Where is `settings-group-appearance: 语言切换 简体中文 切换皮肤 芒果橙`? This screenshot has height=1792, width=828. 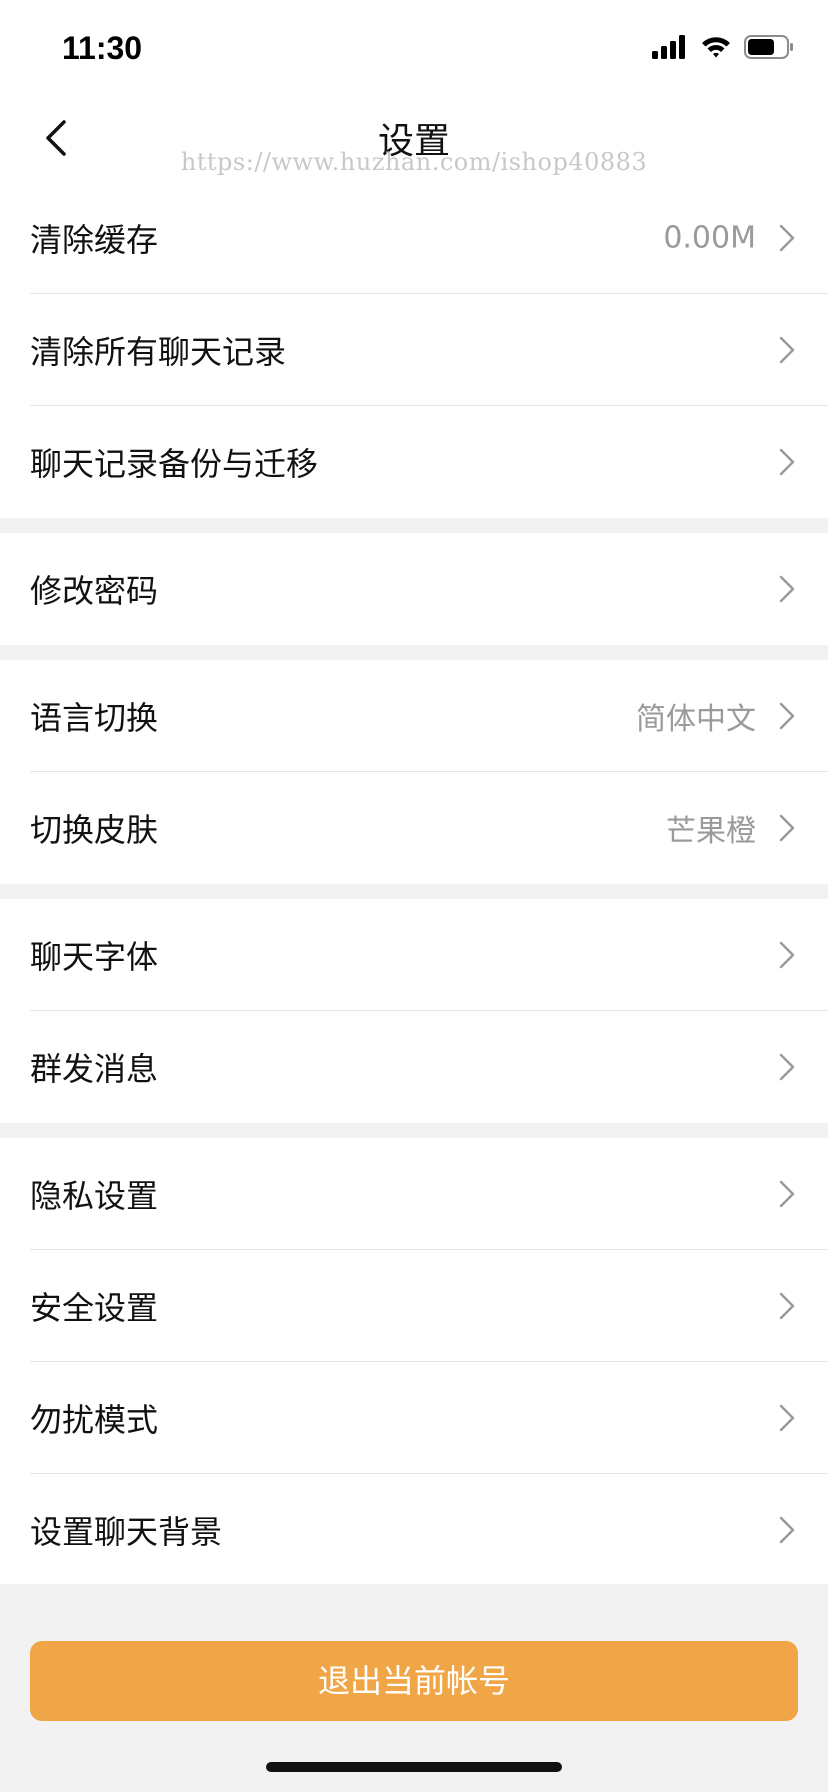
settings-group-appearance: 语言切换 简体中文 切换皮肤 芒果橙 is located at coordinates (414, 772).